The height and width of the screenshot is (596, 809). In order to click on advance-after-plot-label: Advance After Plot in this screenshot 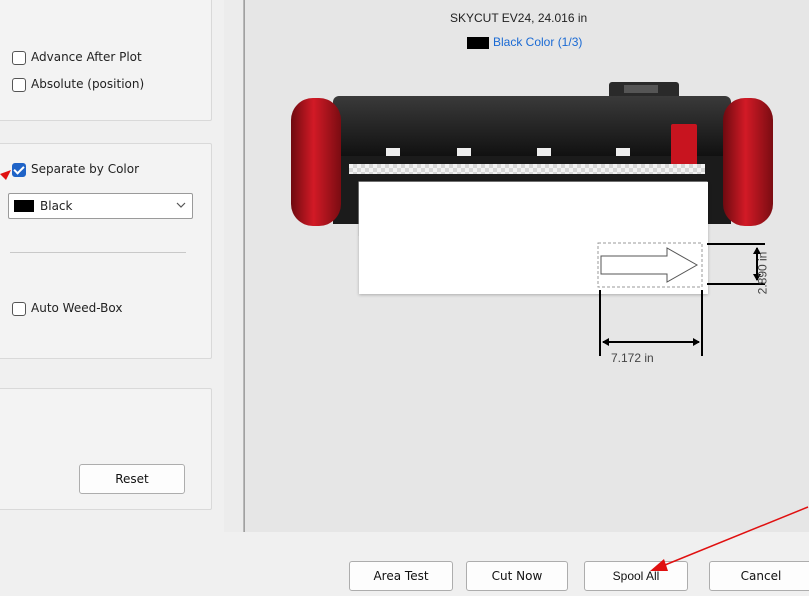, I will do `click(86, 57)`.